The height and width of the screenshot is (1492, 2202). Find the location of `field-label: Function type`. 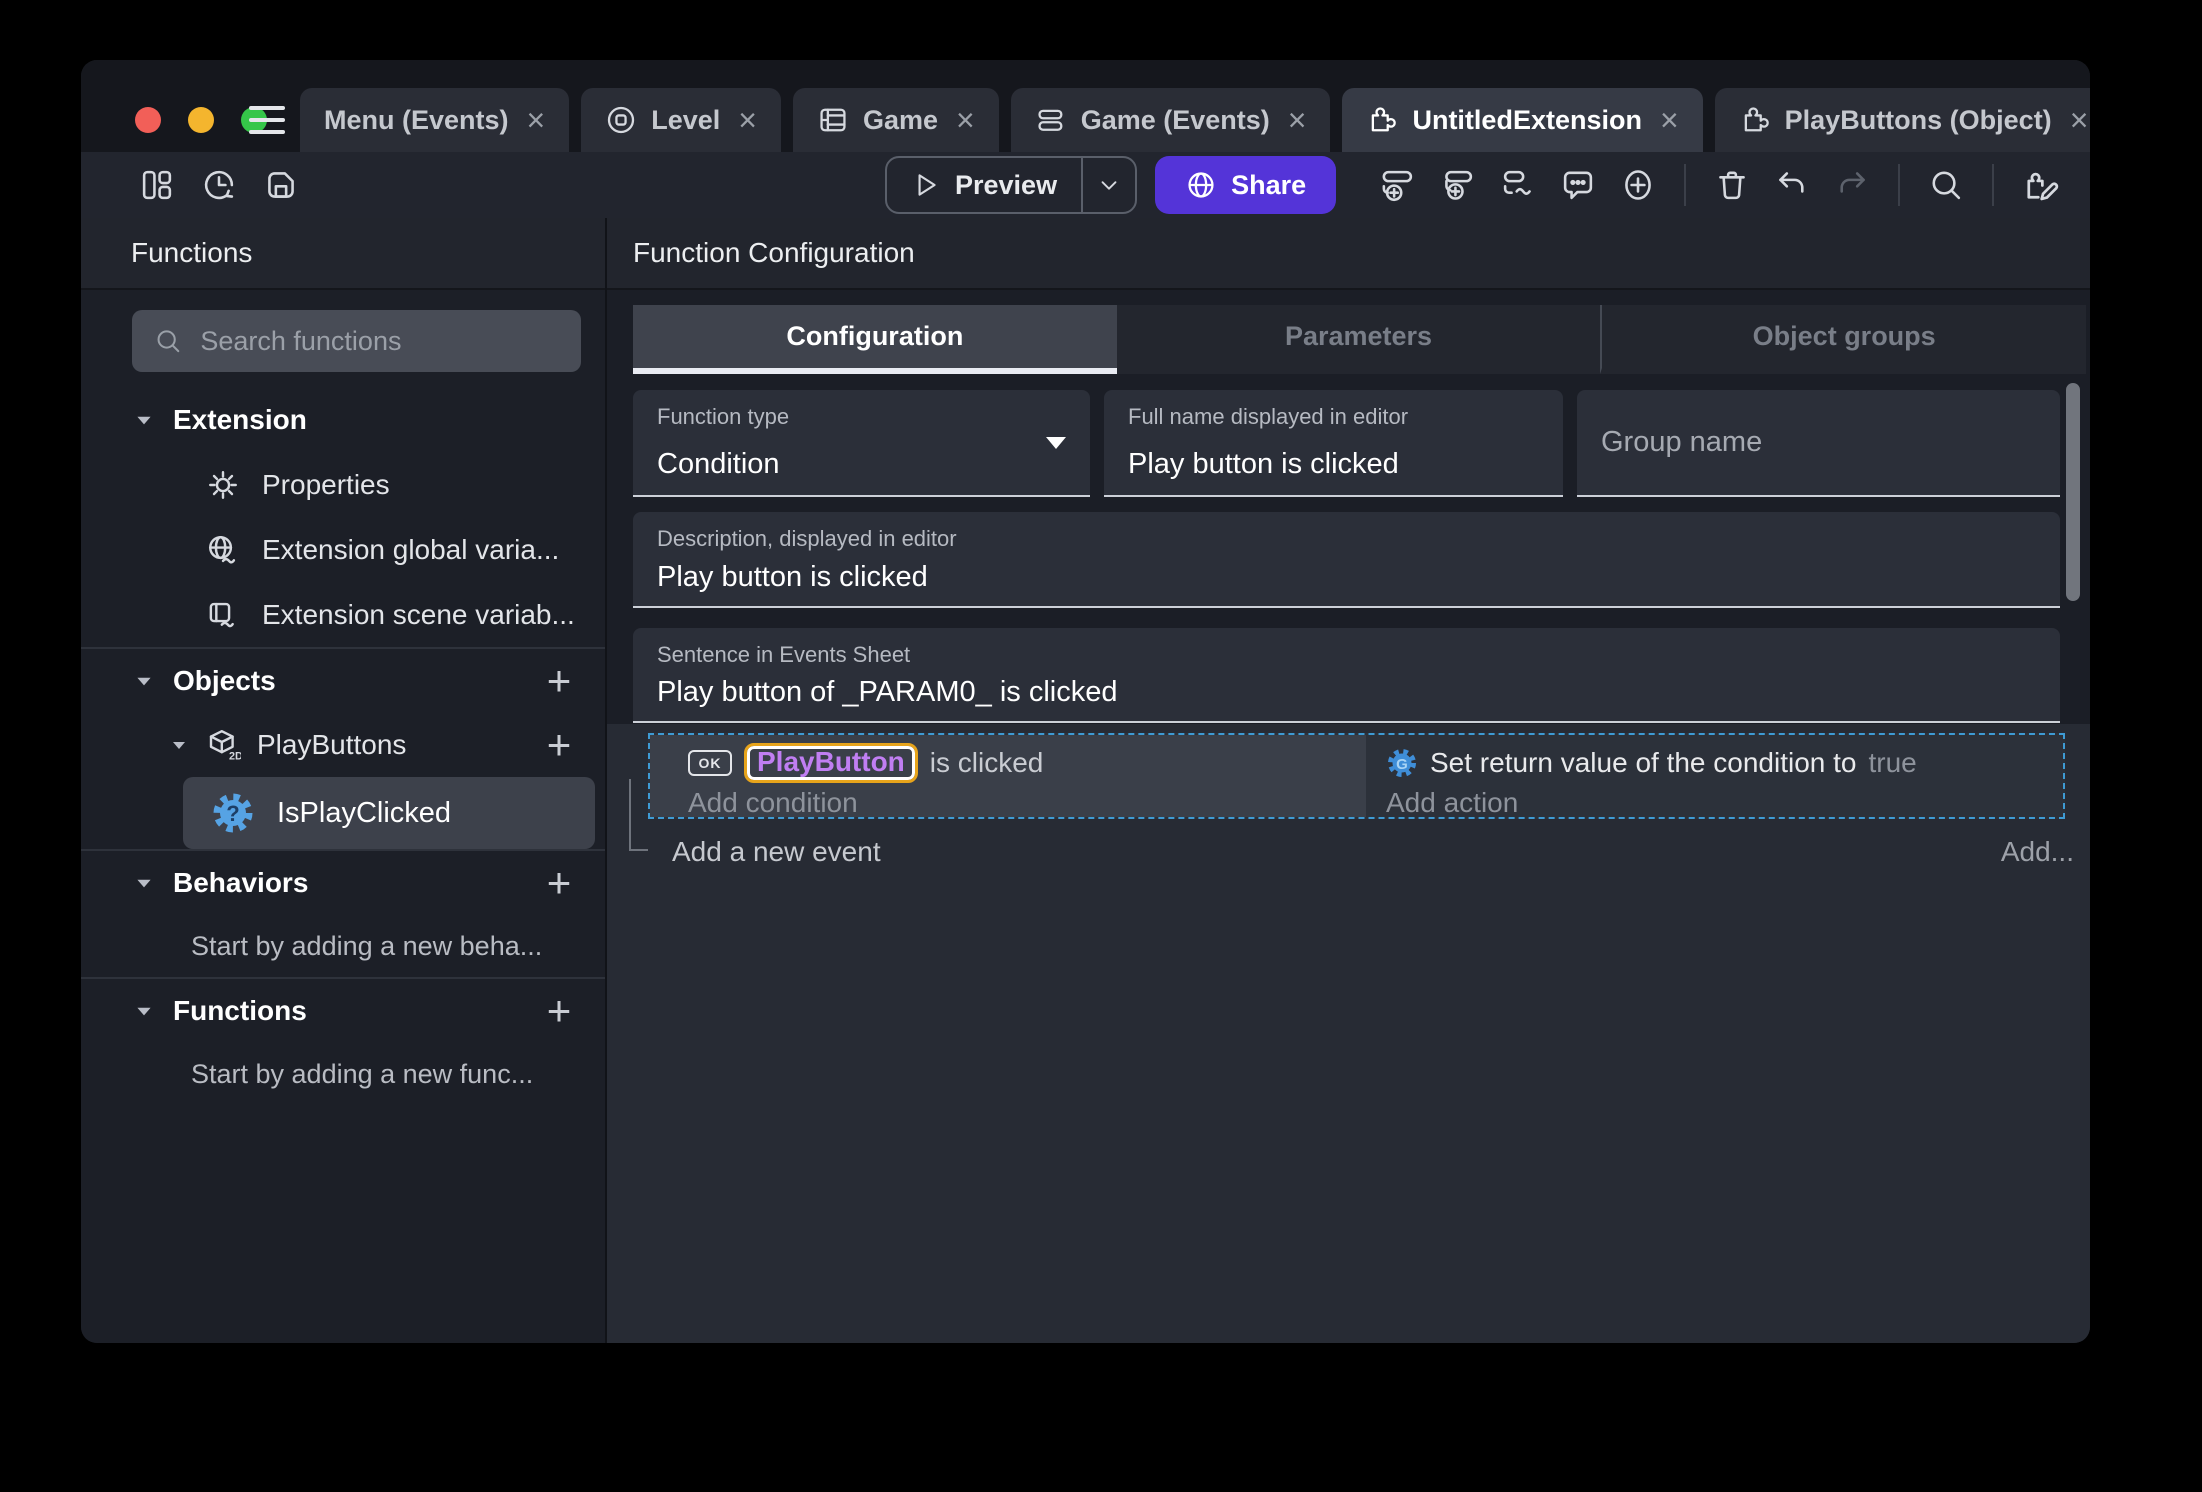

field-label: Function type is located at coordinates (723, 416).